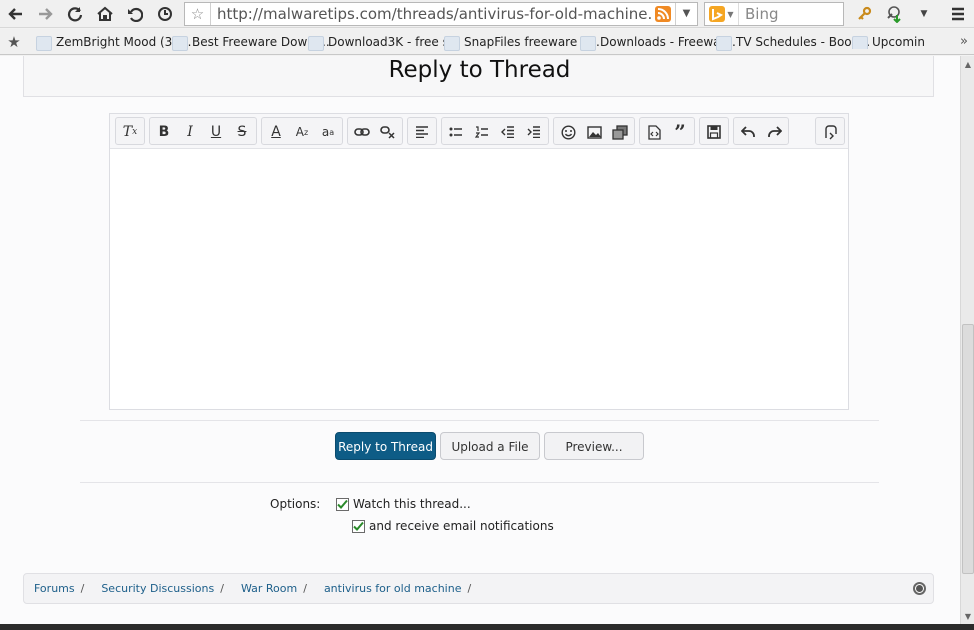 This screenshot has width=974, height=630. What do you see at coordinates (967, 617) in the screenshot?
I see `scroll-down-arrow-icon: ▼` at bounding box center [967, 617].